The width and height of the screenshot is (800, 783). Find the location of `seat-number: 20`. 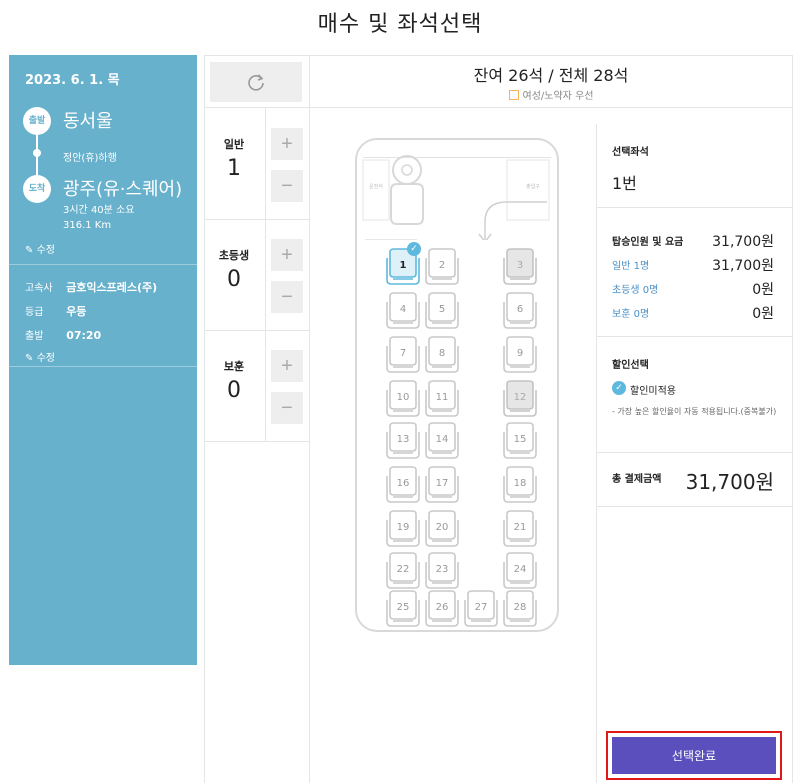

seat-number: 20 is located at coordinates (442, 527).